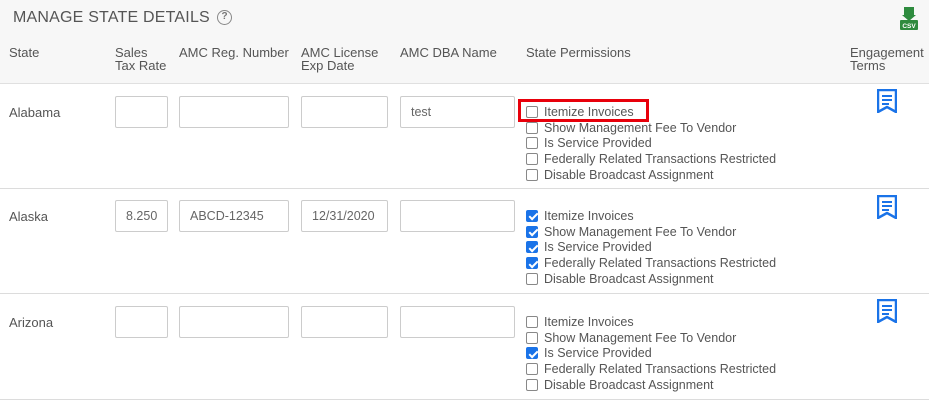  I want to click on col-engagement-line2: Terms, so click(868, 65).